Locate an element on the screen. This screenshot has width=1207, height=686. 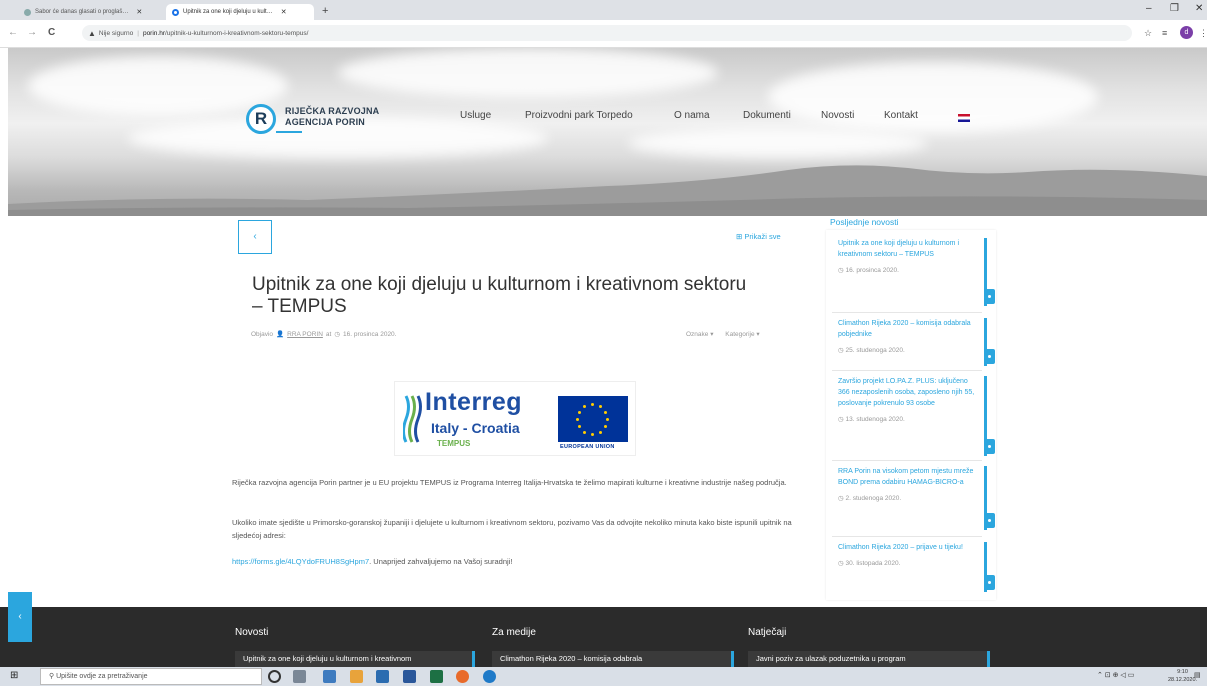
article-taxonomy: Oznake ▾ Kategorije ▾ is located at coordinates (723, 334).